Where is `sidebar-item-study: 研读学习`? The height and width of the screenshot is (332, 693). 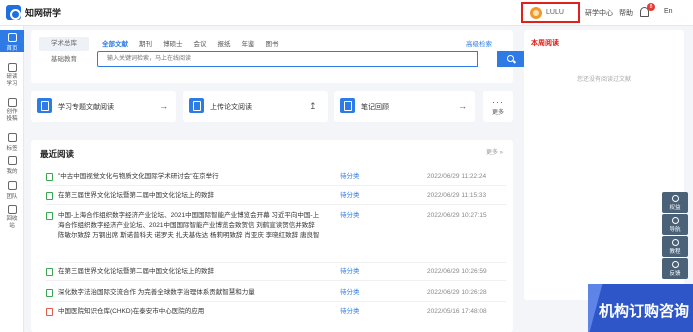 sidebar-item-study: 研读学习 is located at coordinates (12, 75).